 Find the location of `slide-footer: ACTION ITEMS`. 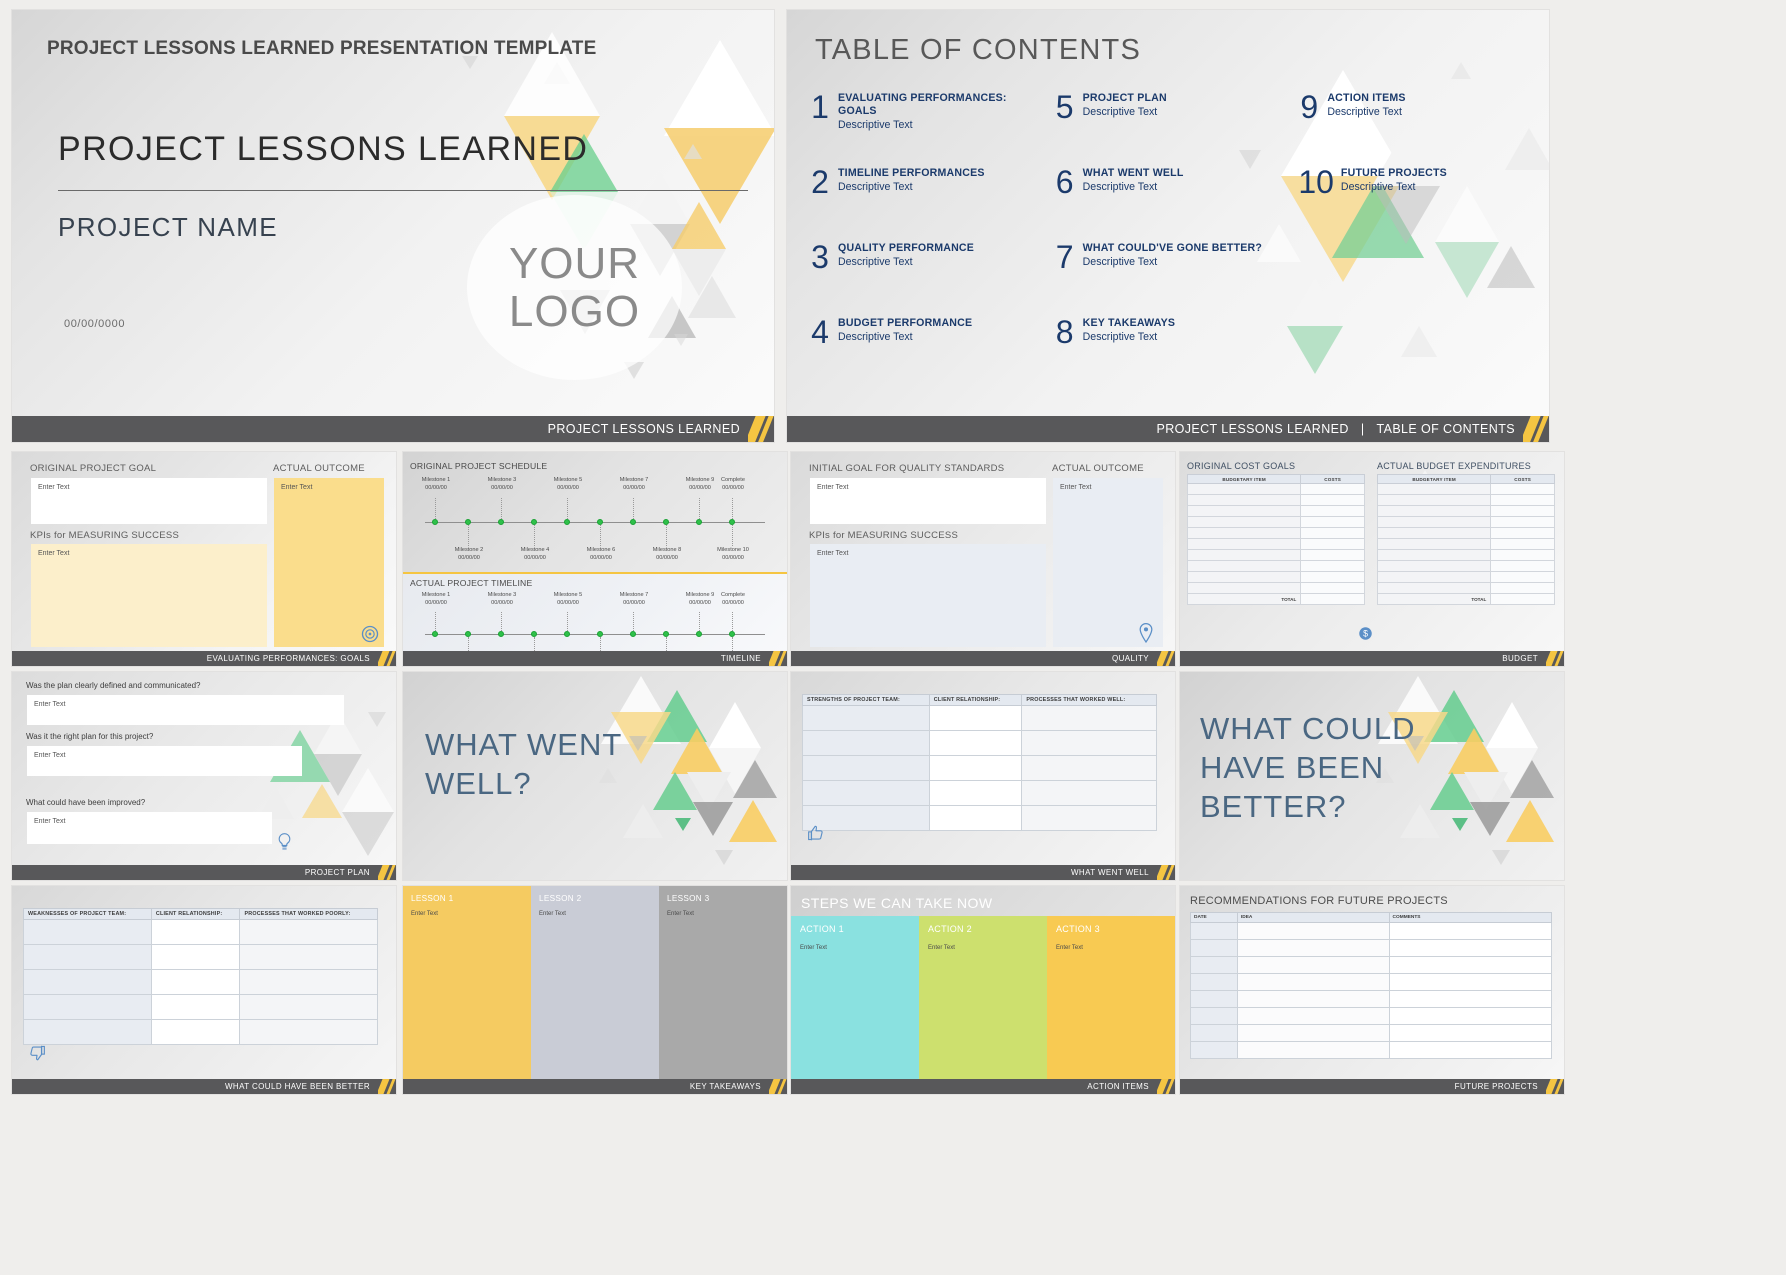

slide-footer: ACTION ITEMS is located at coordinates (983, 1086).